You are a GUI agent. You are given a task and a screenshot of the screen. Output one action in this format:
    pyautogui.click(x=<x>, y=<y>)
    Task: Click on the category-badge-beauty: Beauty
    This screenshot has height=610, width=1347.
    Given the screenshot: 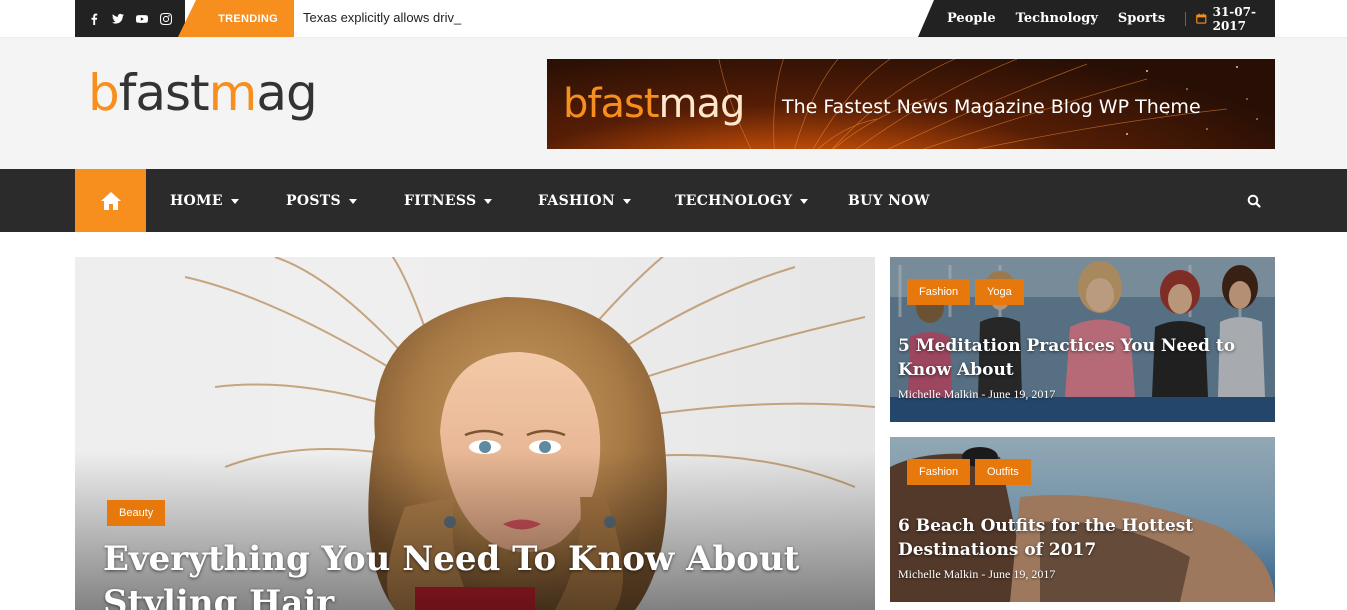 What is the action you would take?
    pyautogui.click(x=136, y=513)
    